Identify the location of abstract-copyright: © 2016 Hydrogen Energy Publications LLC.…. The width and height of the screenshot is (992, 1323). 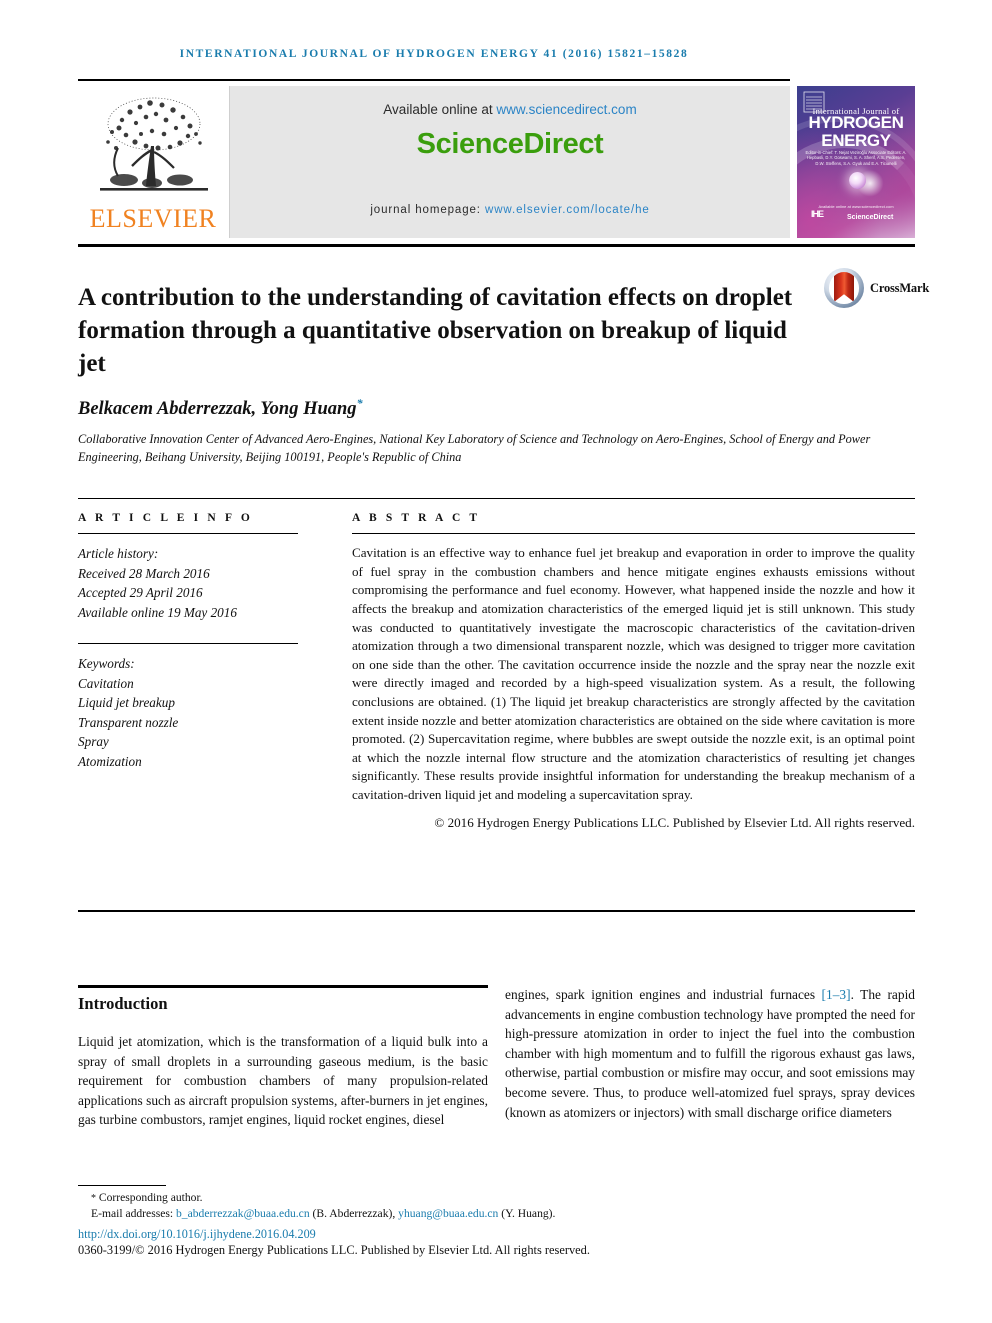
(674, 822).